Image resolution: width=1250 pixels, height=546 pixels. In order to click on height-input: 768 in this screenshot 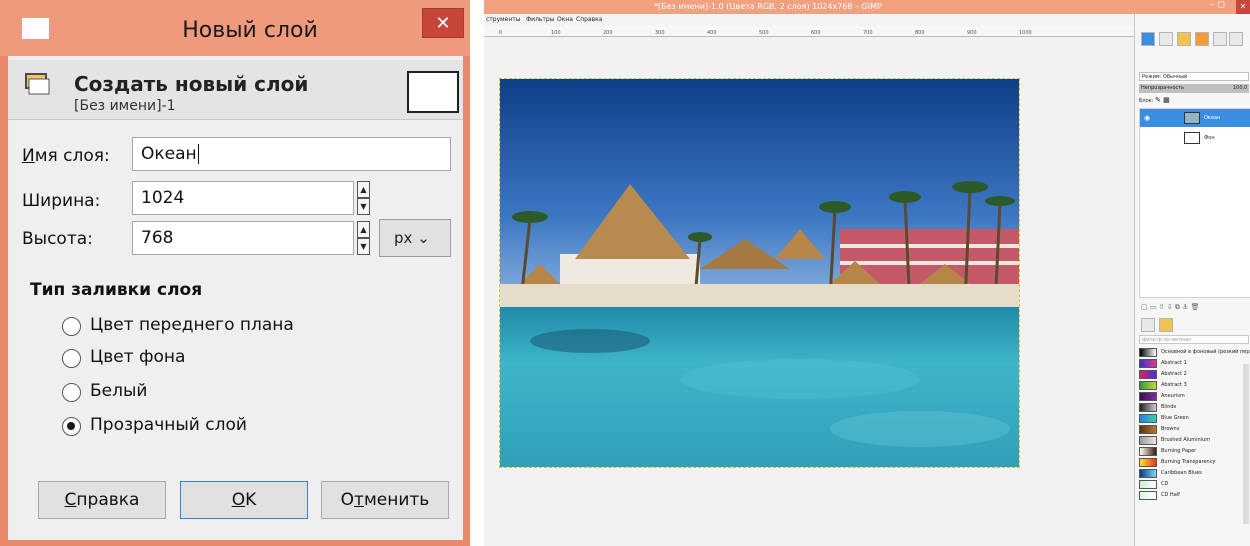, I will do `click(243, 238)`.